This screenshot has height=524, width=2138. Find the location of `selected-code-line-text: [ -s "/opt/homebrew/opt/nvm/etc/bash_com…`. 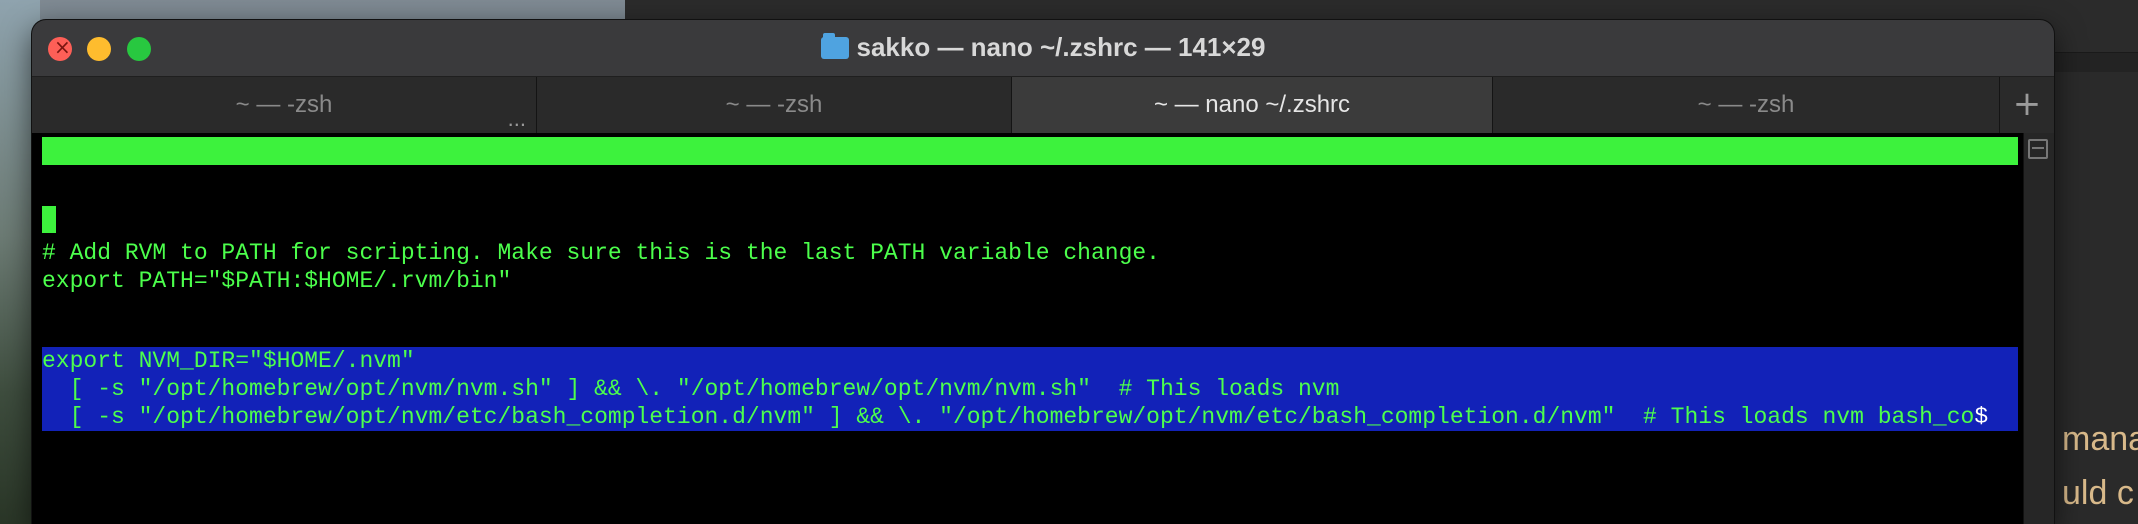

selected-code-line-text: [ -s "/opt/homebrew/opt/nvm/etc/bash_com… is located at coordinates (1008, 417).